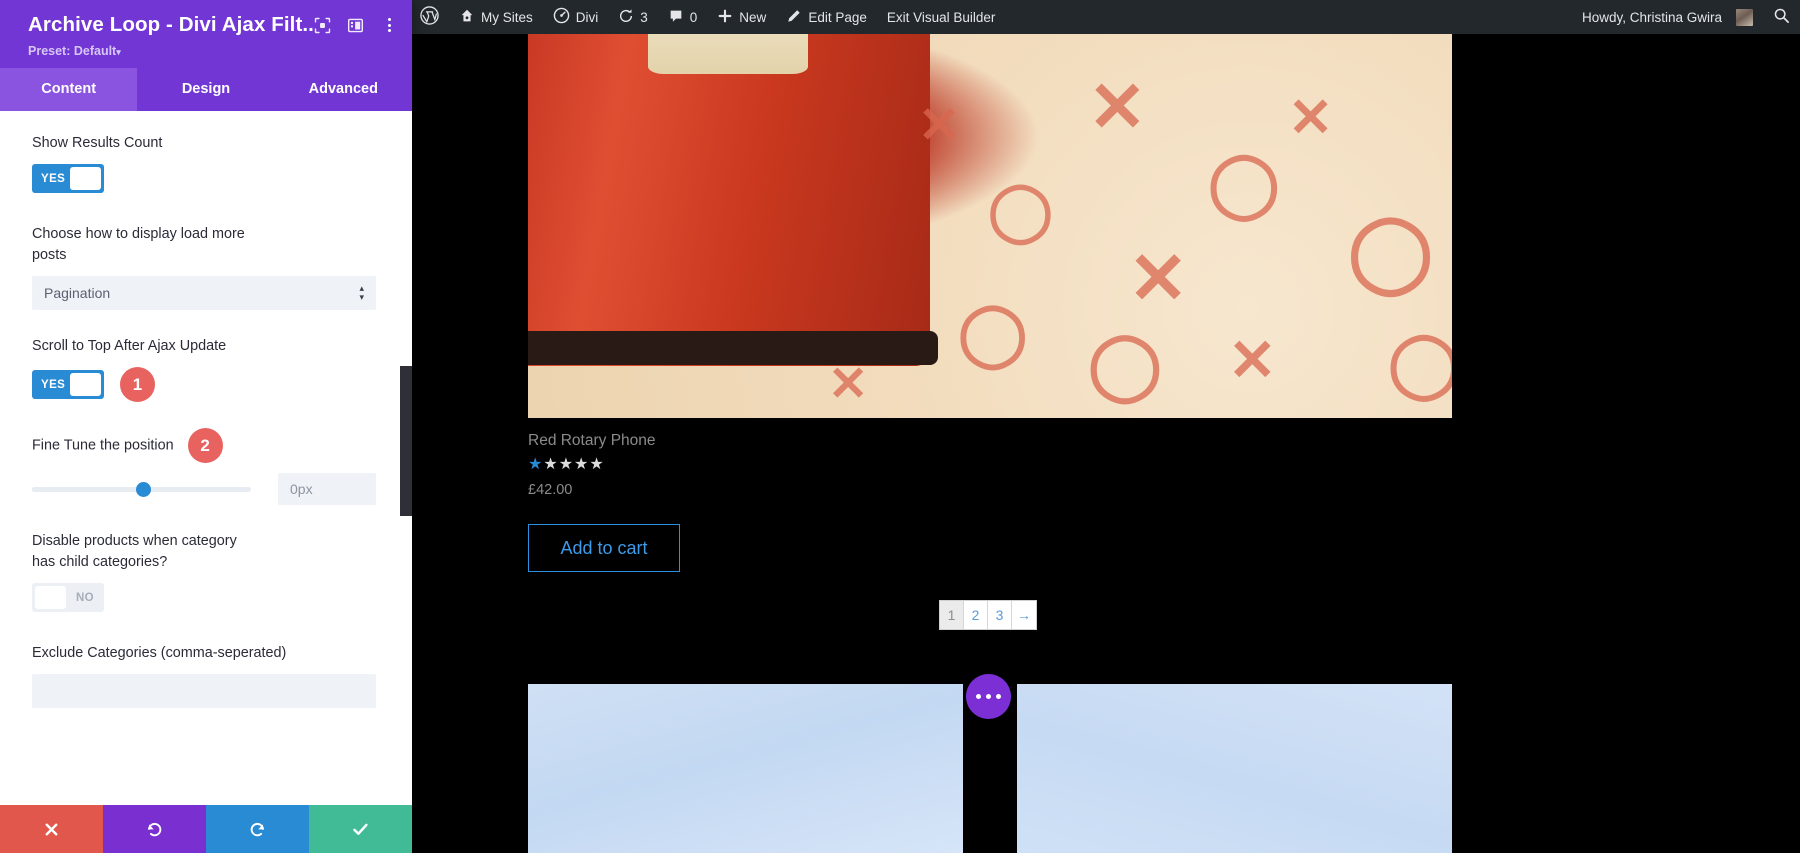 The height and width of the screenshot is (853, 1800). I want to click on check-icon, so click(360, 829).